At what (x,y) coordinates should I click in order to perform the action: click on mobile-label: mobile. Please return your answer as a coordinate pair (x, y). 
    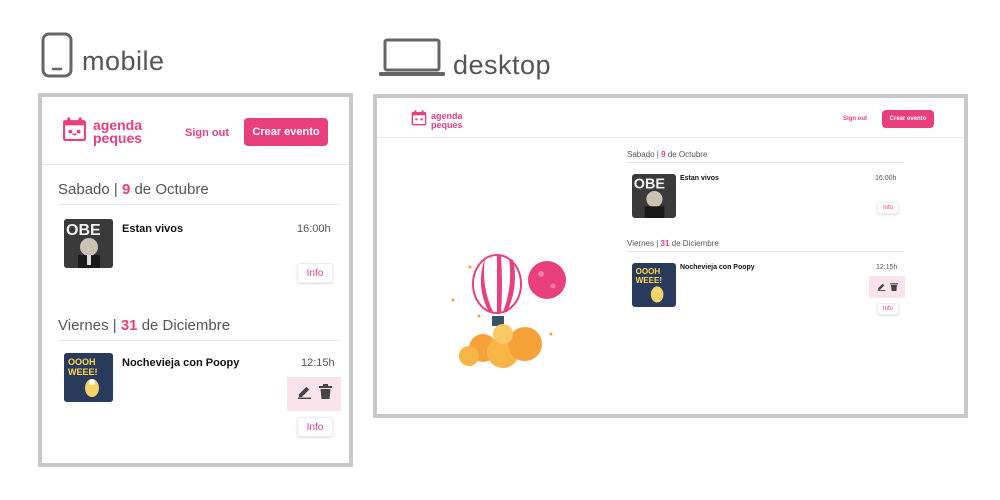
    Looking at the image, I should click on (123, 61).